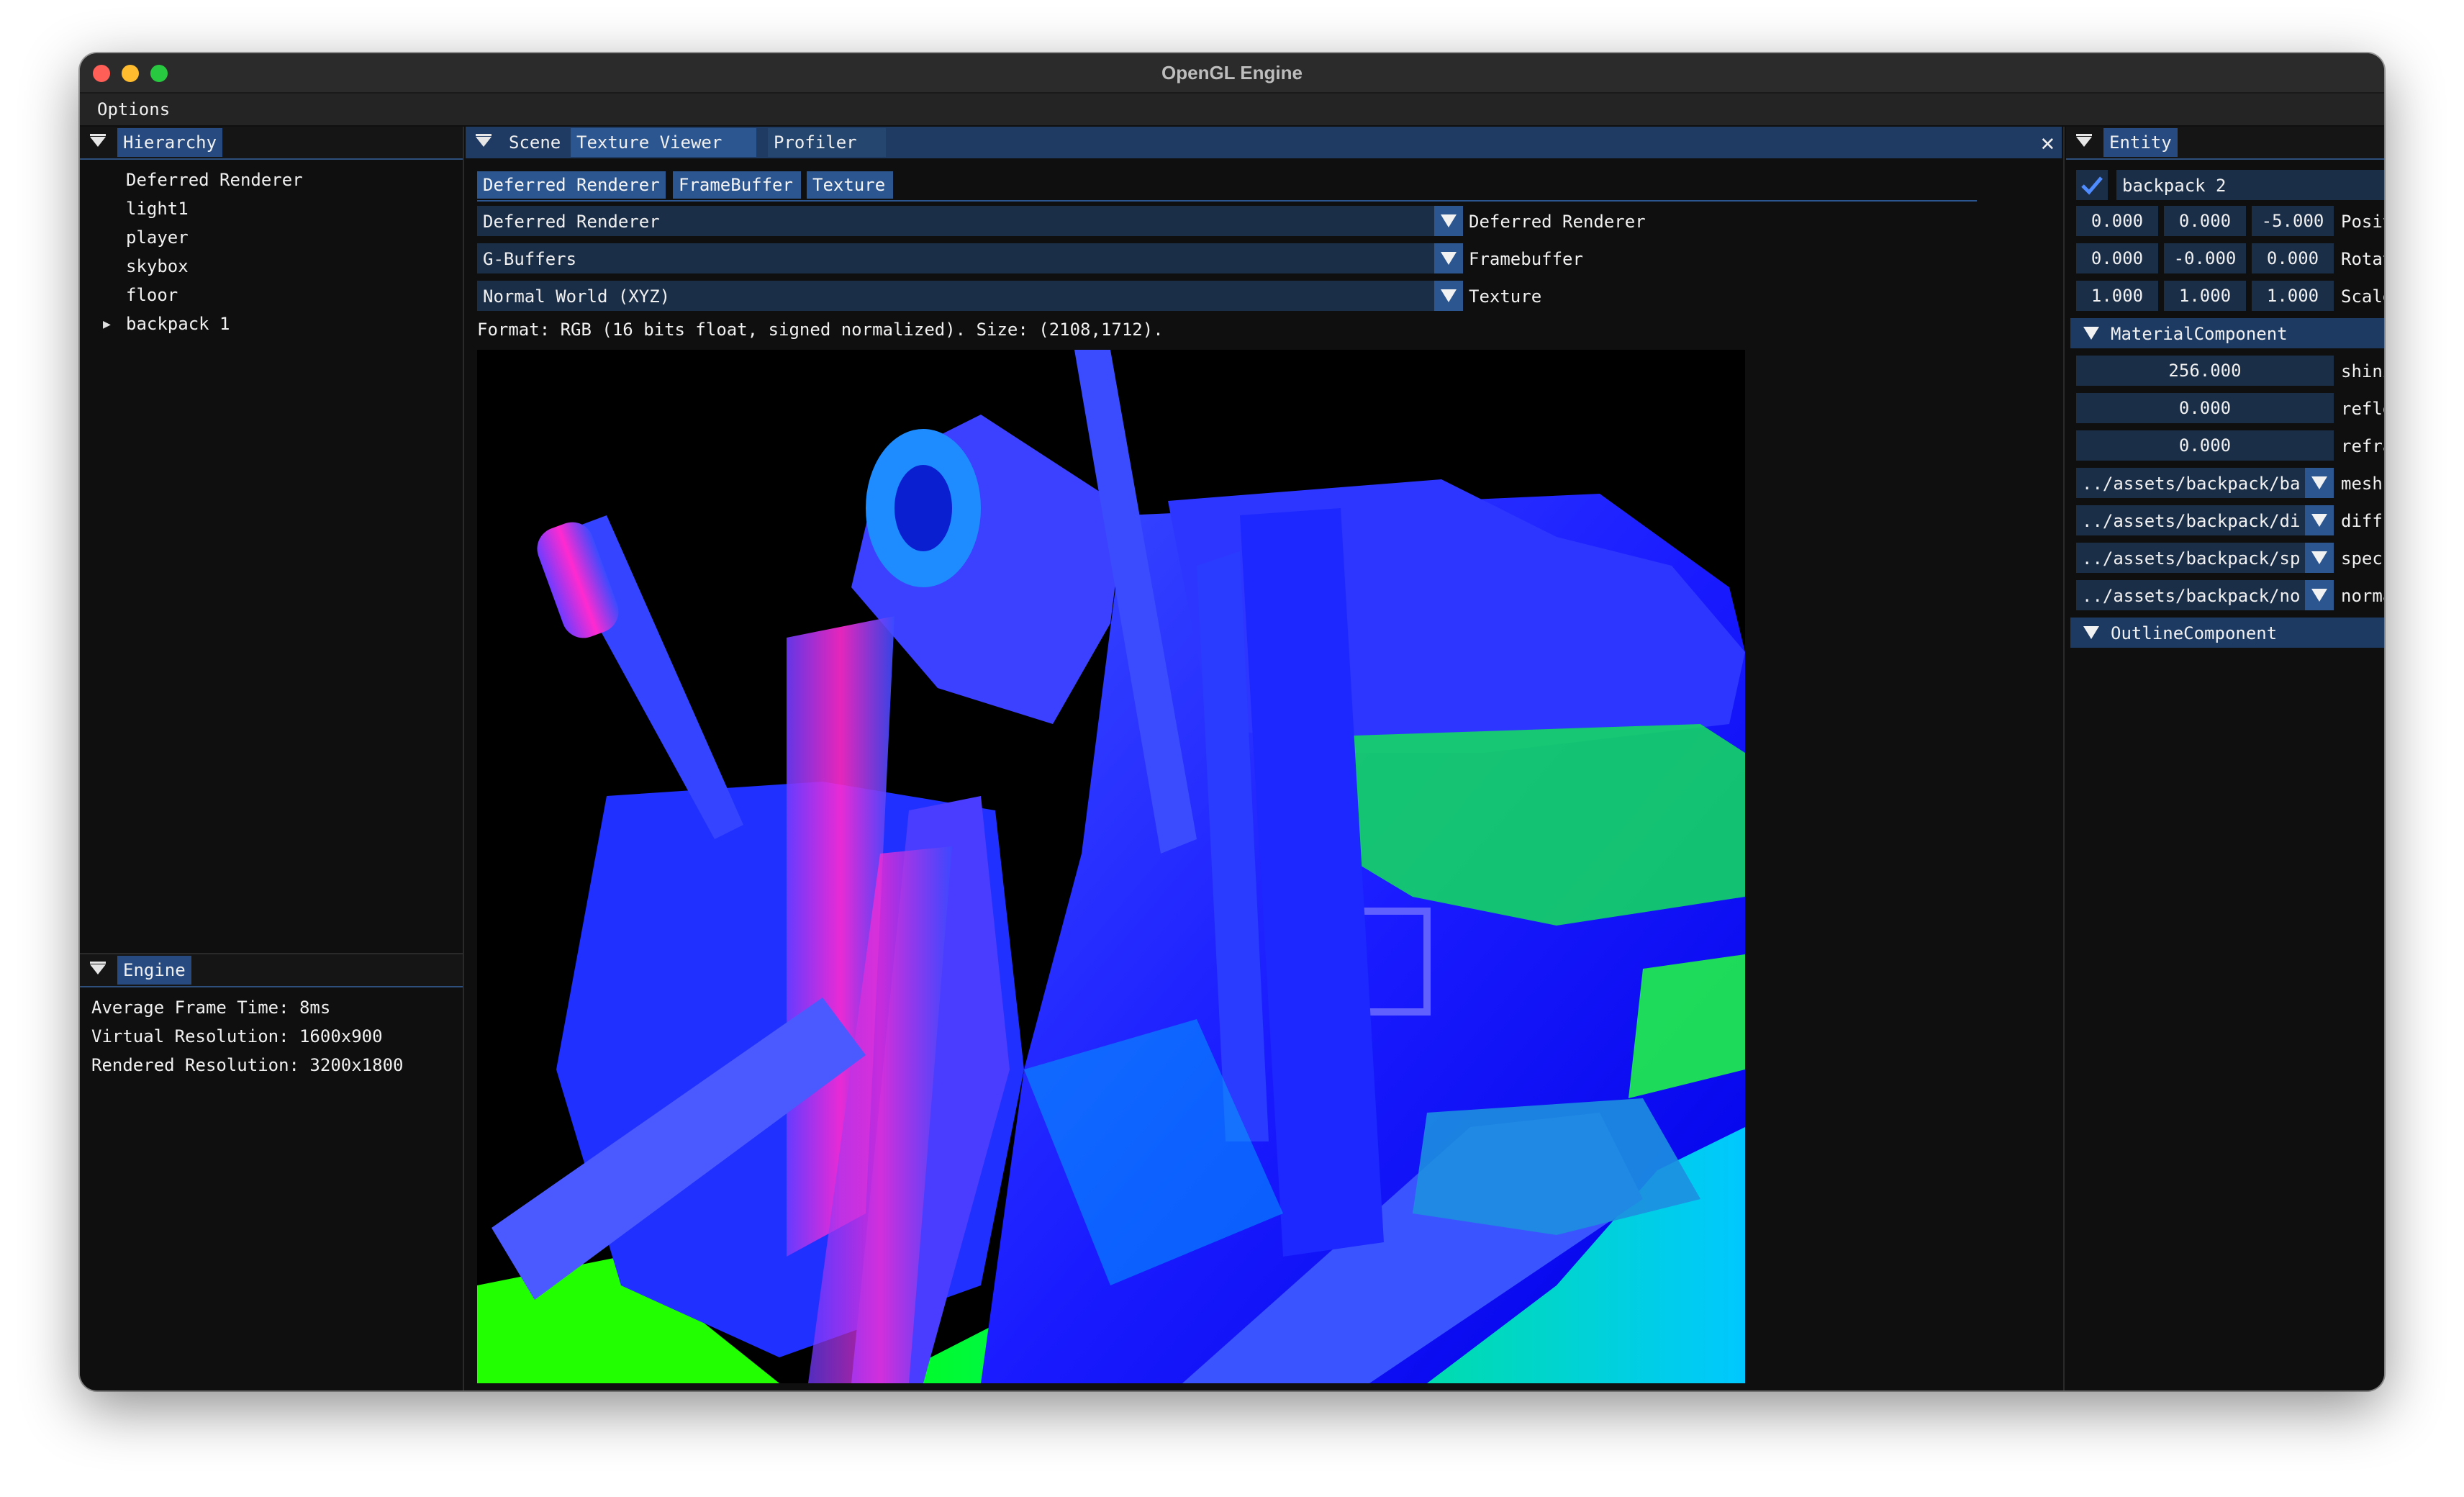  Describe the element at coordinates (2362, 558) in the screenshot. I see `specular-label: specular` at that location.